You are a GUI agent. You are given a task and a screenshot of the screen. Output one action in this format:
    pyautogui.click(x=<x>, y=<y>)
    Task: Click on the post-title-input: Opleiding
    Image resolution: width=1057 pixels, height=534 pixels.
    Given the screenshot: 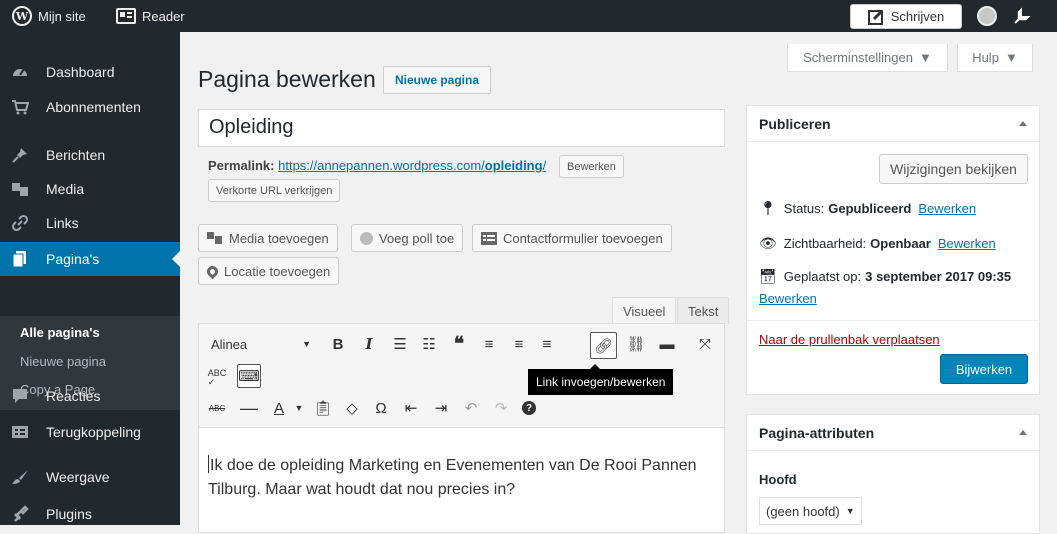 What is the action you would take?
    pyautogui.click(x=461, y=128)
    